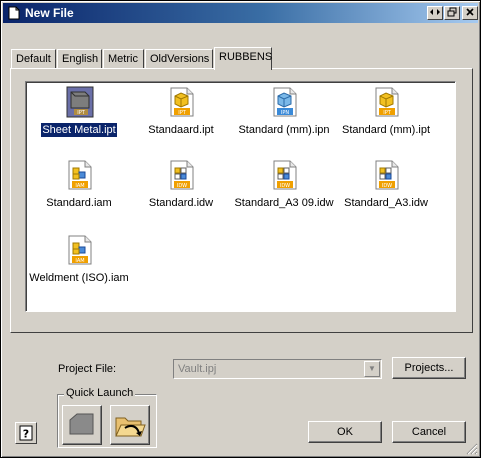 The image size is (481, 458). Describe the element at coordinates (14, 13) in the screenshot. I see `new-file-icon` at that location.